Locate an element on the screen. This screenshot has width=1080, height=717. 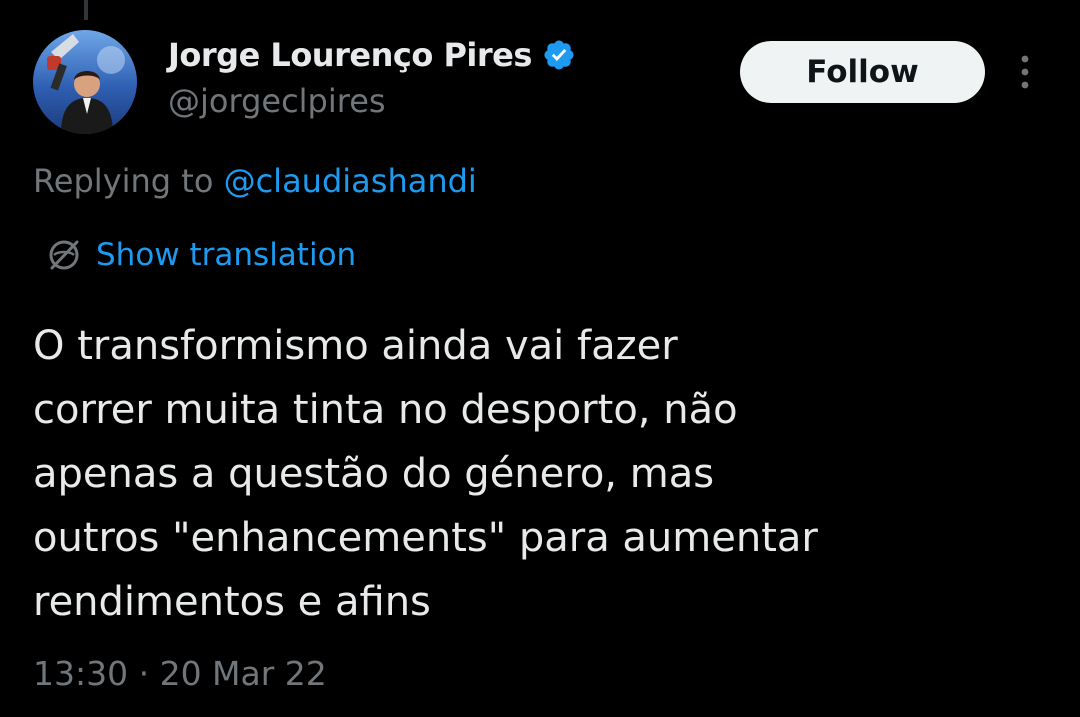
more-vertical-icon is located at coordinates (1025, 72).